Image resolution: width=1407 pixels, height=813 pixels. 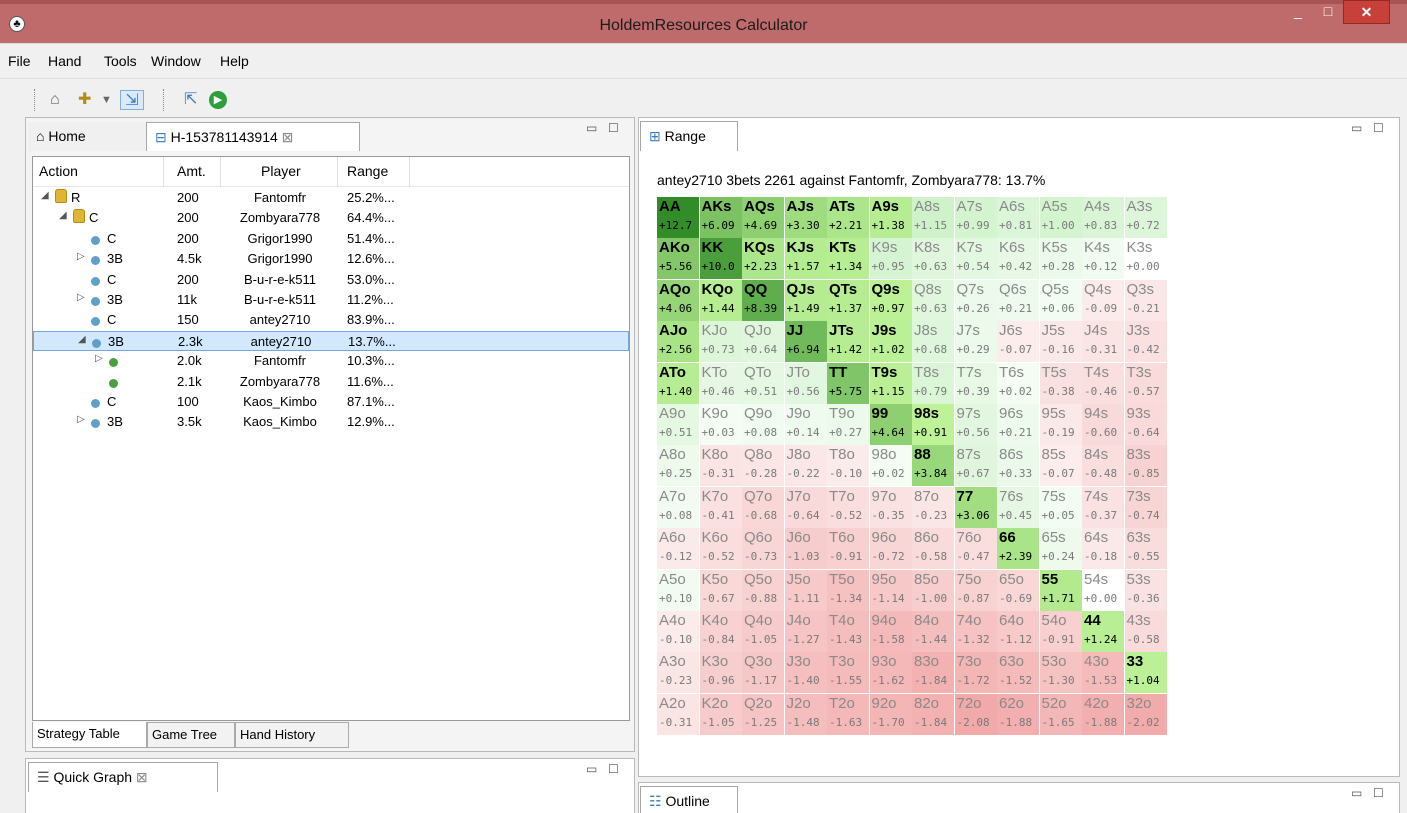 I want to click on range-cell: J8s +0.68, so click(x=933, y=342).